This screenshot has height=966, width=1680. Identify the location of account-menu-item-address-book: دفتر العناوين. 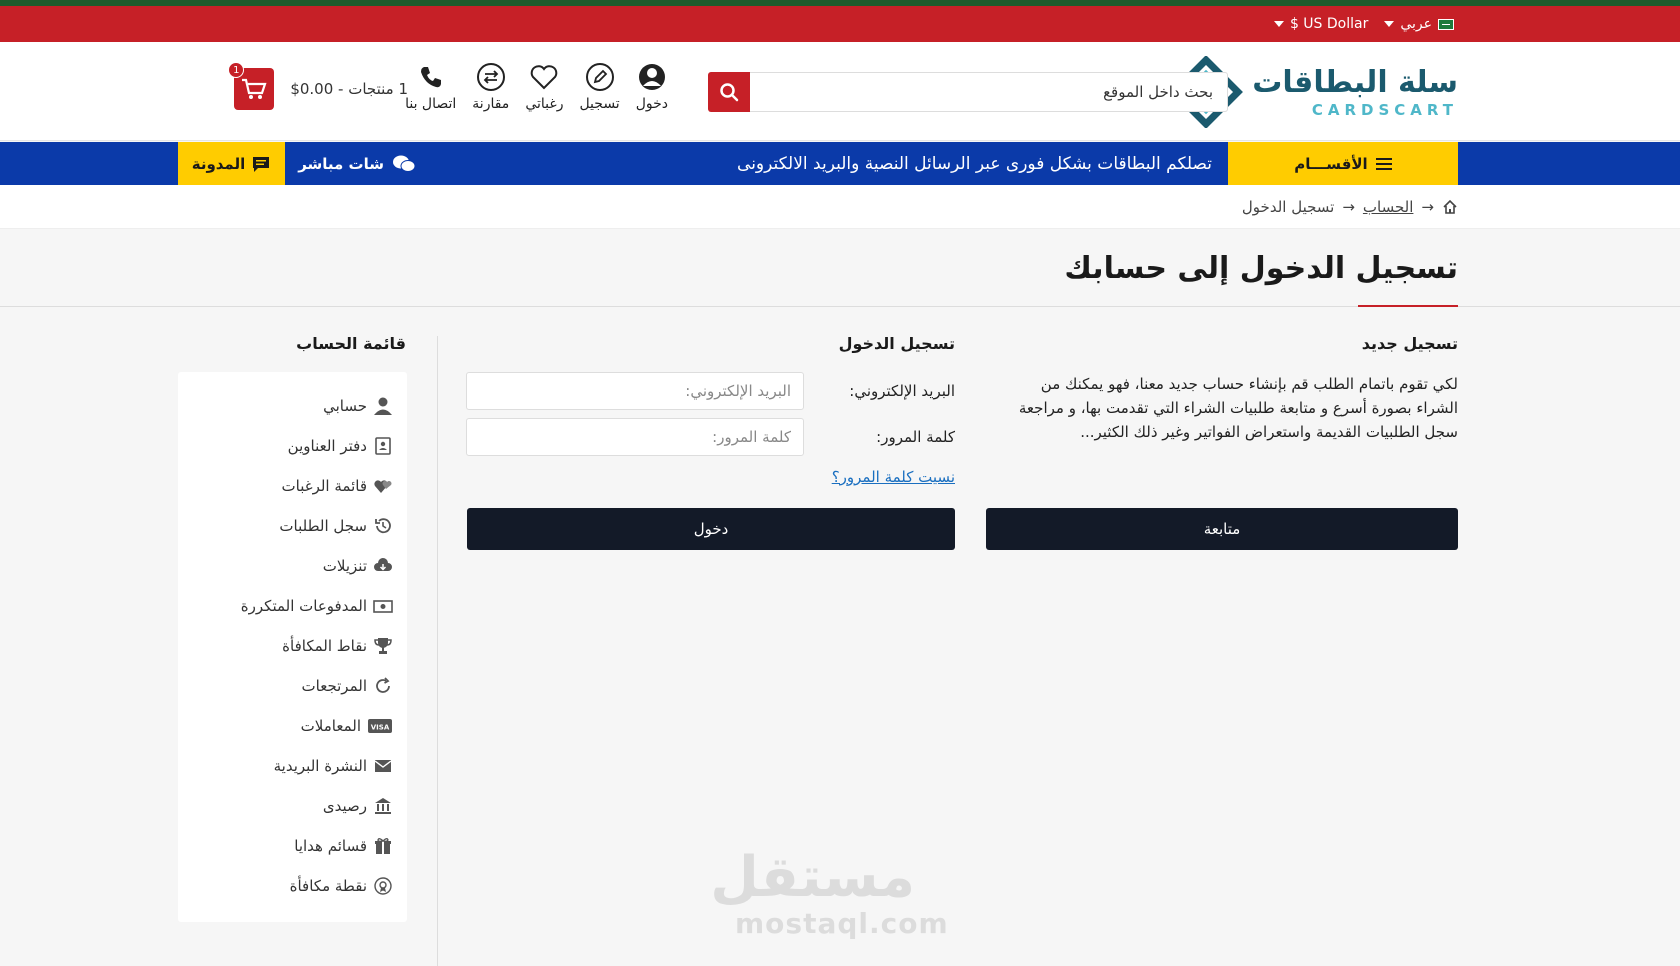
(340, 446).